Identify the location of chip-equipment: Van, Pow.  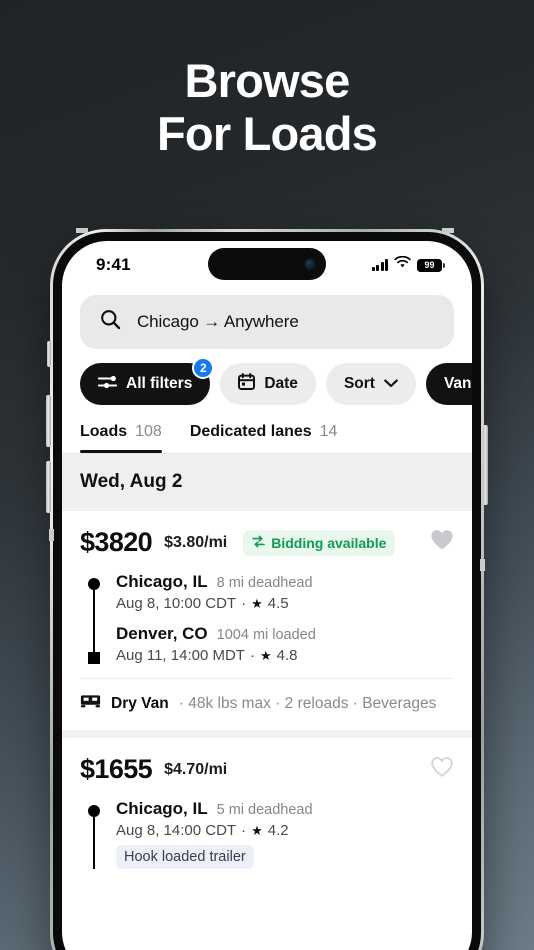
(448, 384).